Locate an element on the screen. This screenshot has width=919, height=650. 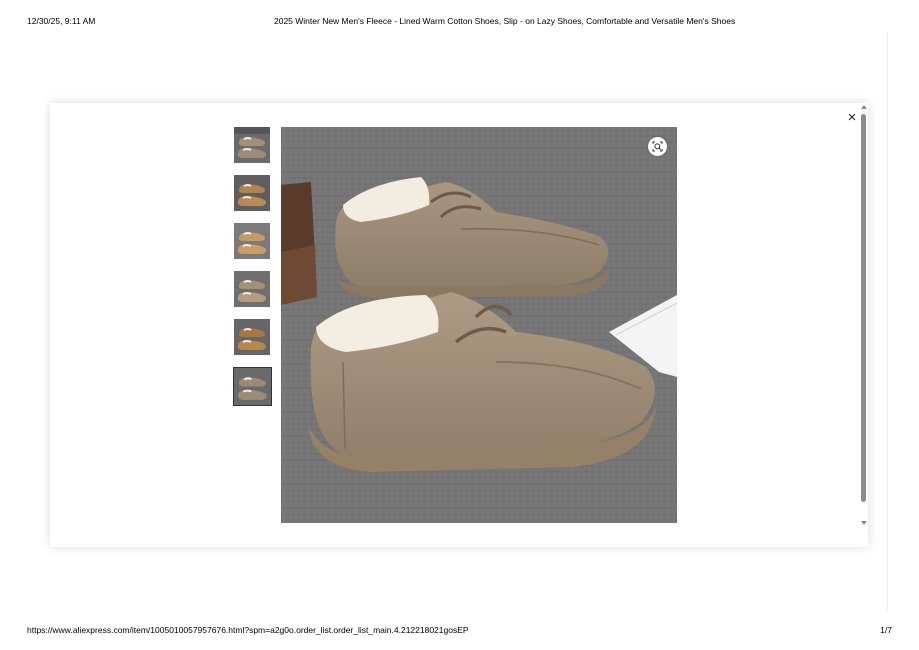
modal-scrollbar is located at coordinates (864, 318).